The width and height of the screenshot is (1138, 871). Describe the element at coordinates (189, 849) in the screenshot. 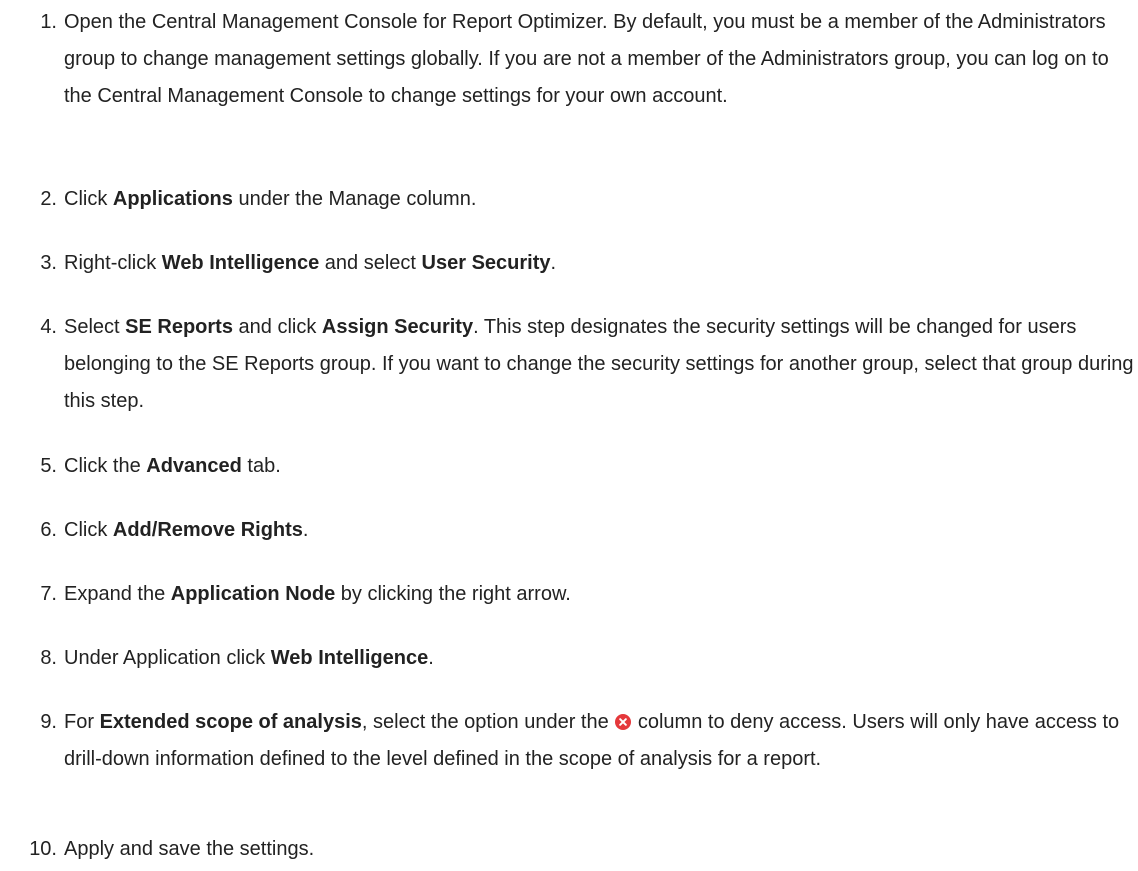

I see `step-text: Apply and save the settings.` at that location.